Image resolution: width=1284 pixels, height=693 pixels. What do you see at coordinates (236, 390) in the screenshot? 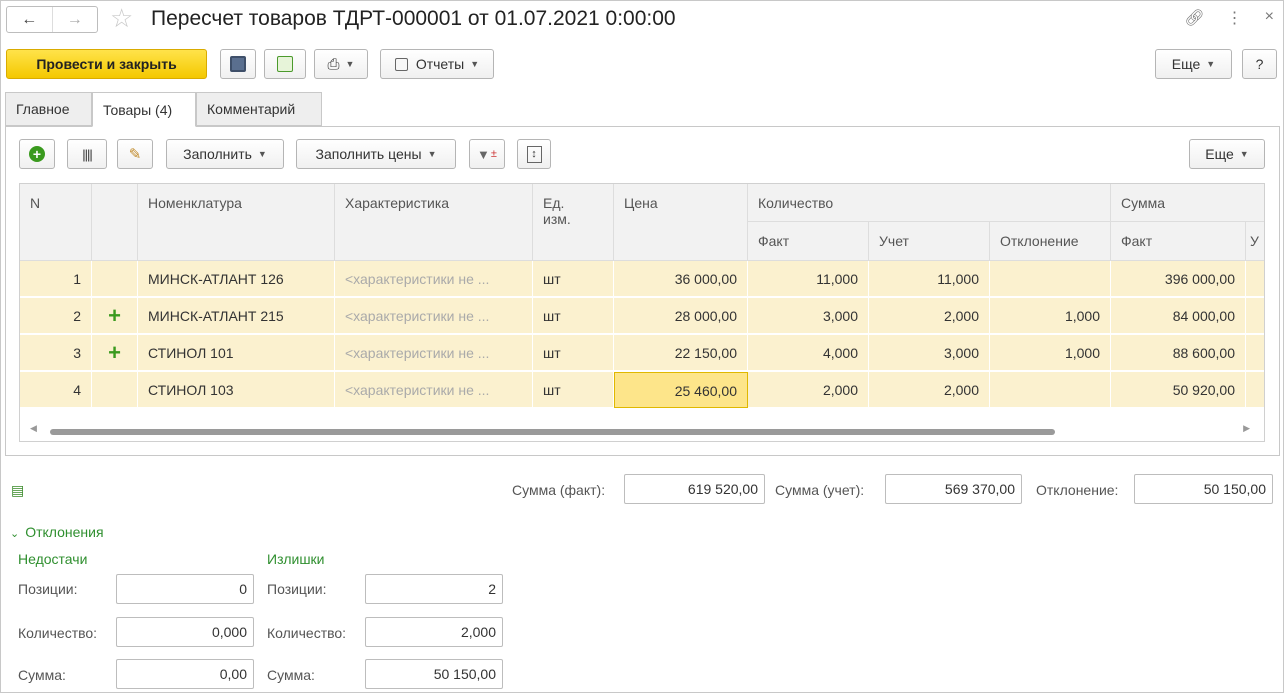
I see `cell-nomenclature: СТИНОЛ 103` at bounding box center [236, 390].